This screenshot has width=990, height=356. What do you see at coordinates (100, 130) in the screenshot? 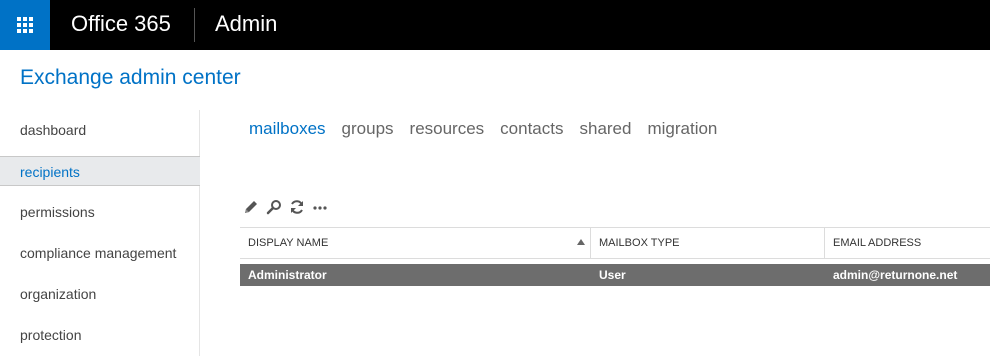
I see `nav-item-dashboard: dashboard` at bounding box center [100, 130].